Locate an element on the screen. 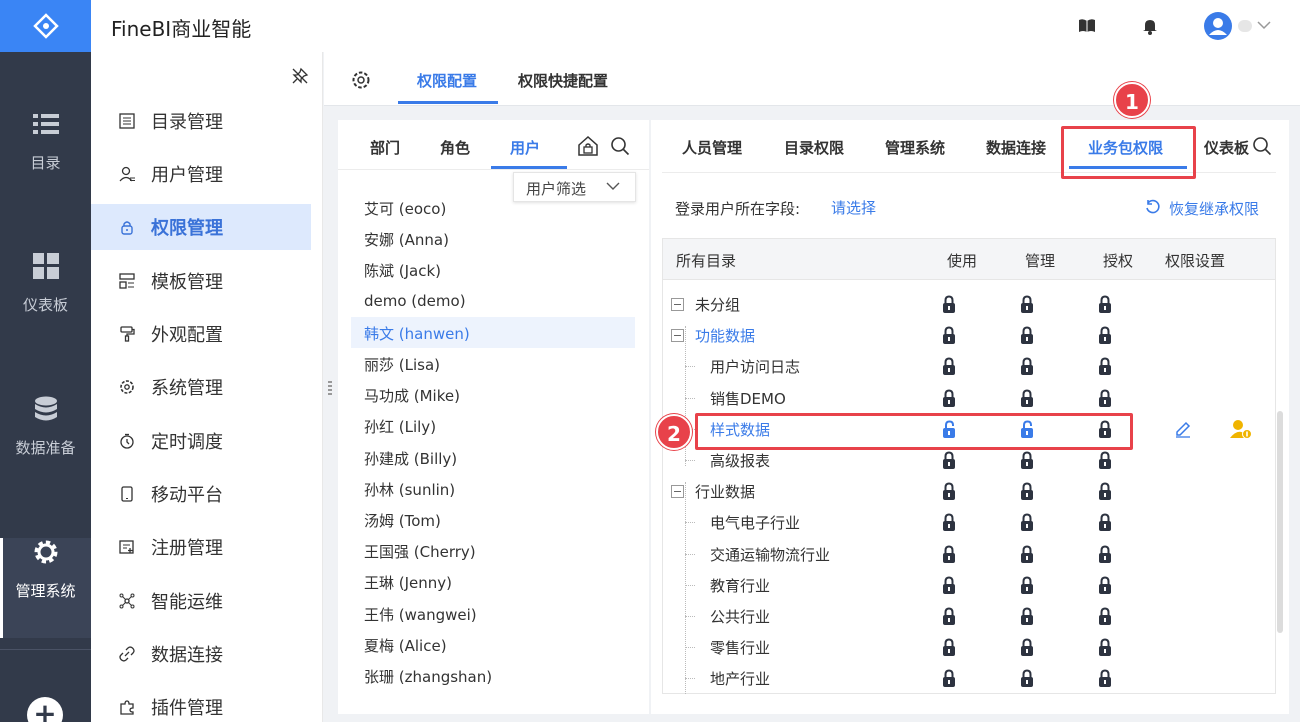 Image resolution: width=1300 pixels, height=722 pixels. tree-label: 高级报表 is located at coordinates (740, 460).